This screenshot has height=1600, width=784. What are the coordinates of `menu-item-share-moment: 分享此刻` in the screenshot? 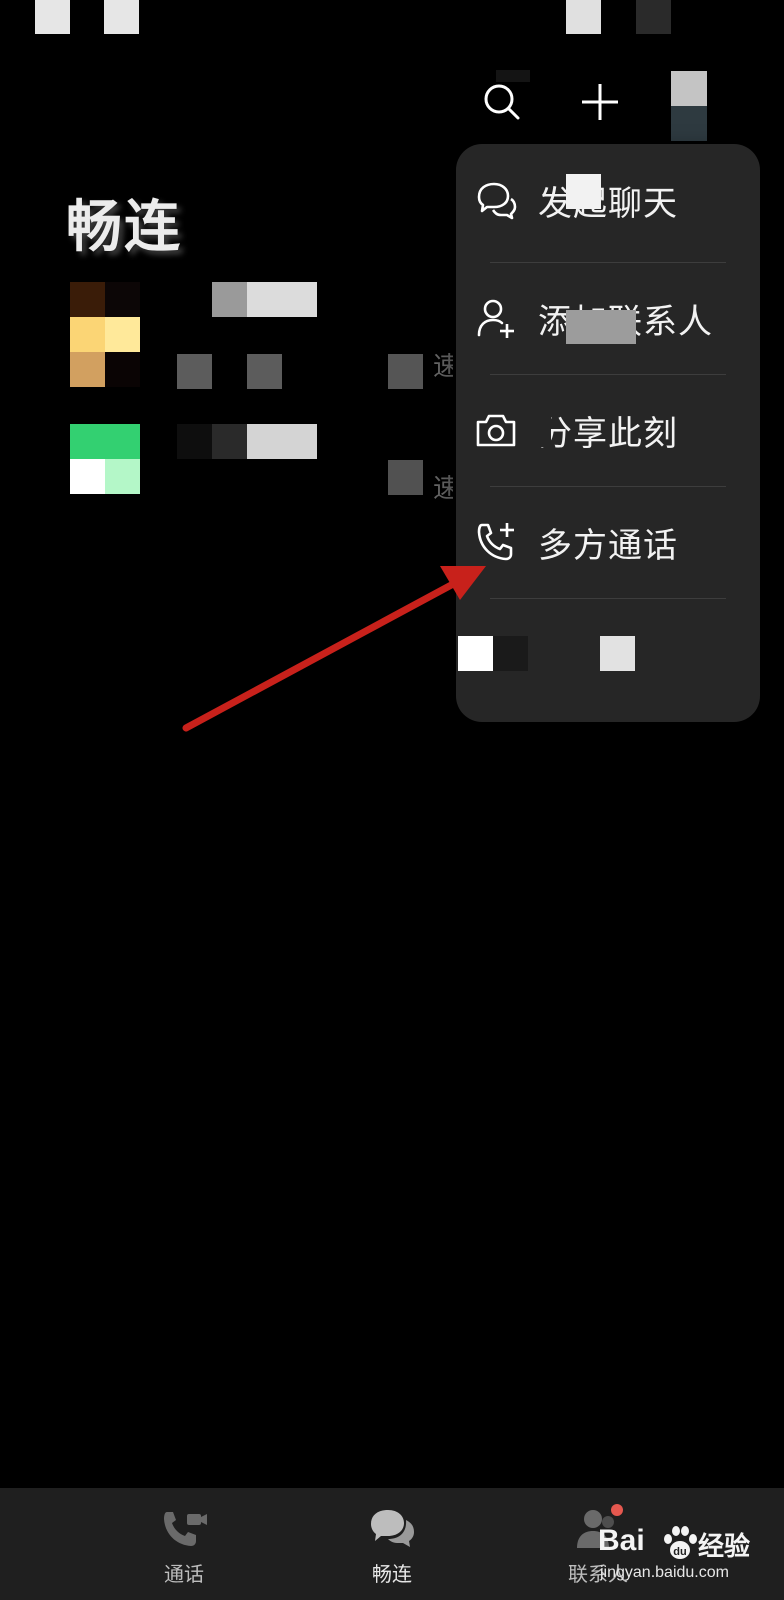 It's located at (608, 430).